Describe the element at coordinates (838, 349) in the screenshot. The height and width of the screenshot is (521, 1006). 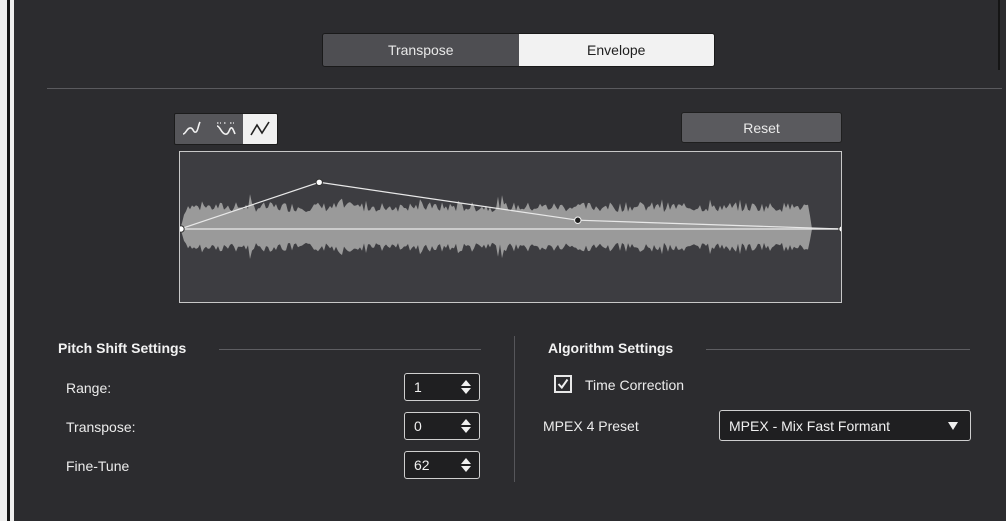
I see `algorithm-title-line` at that location.